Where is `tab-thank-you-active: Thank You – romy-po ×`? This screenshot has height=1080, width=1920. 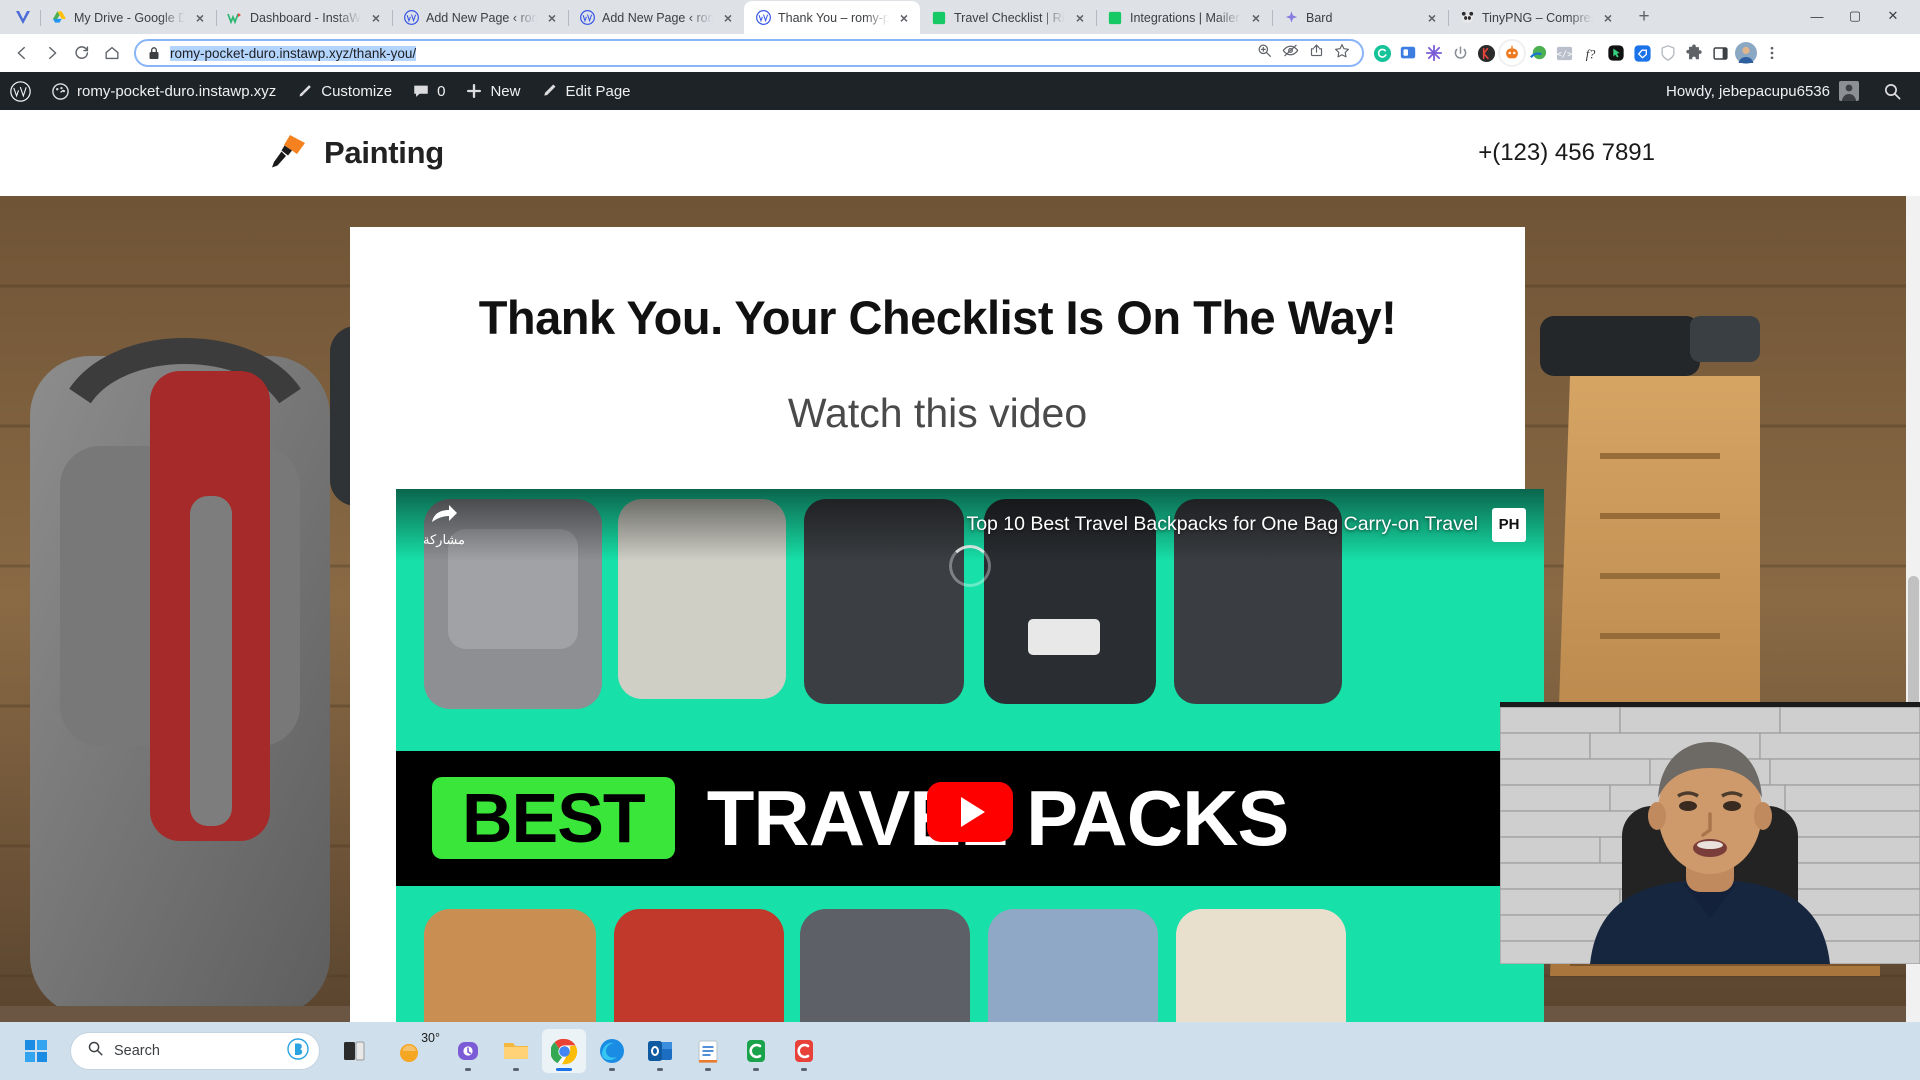 tab-thank-you-active: Thank You – romy-po × is located at coordinates (832, 17).